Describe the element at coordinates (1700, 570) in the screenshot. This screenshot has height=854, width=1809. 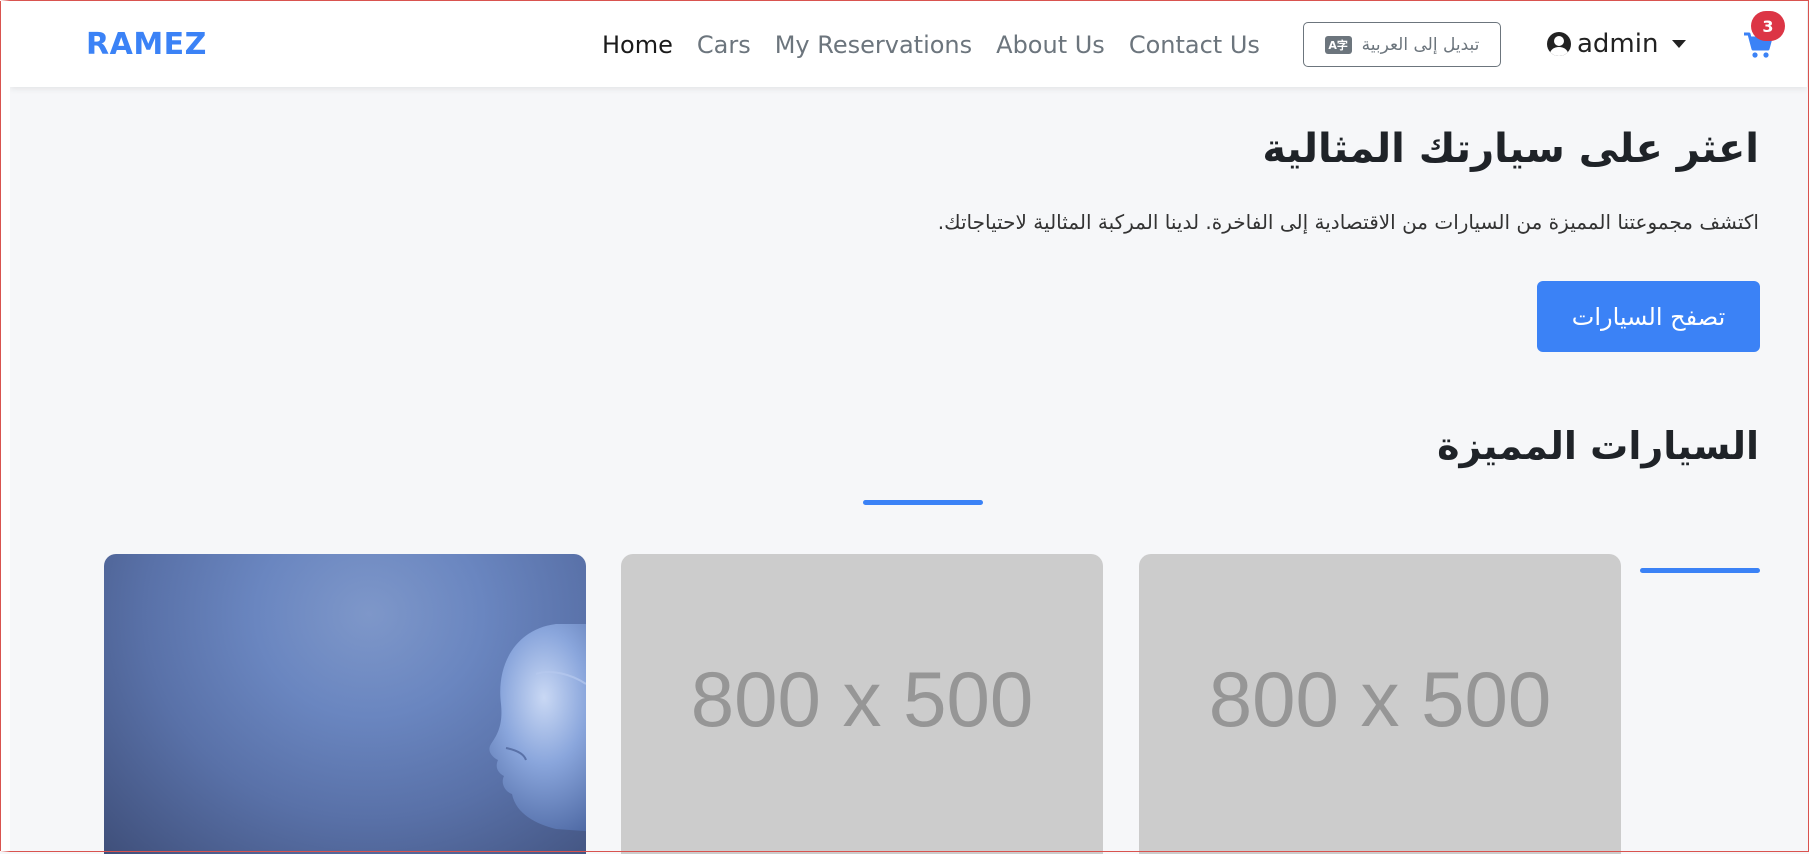
I see `section-divider-accent` at that location.